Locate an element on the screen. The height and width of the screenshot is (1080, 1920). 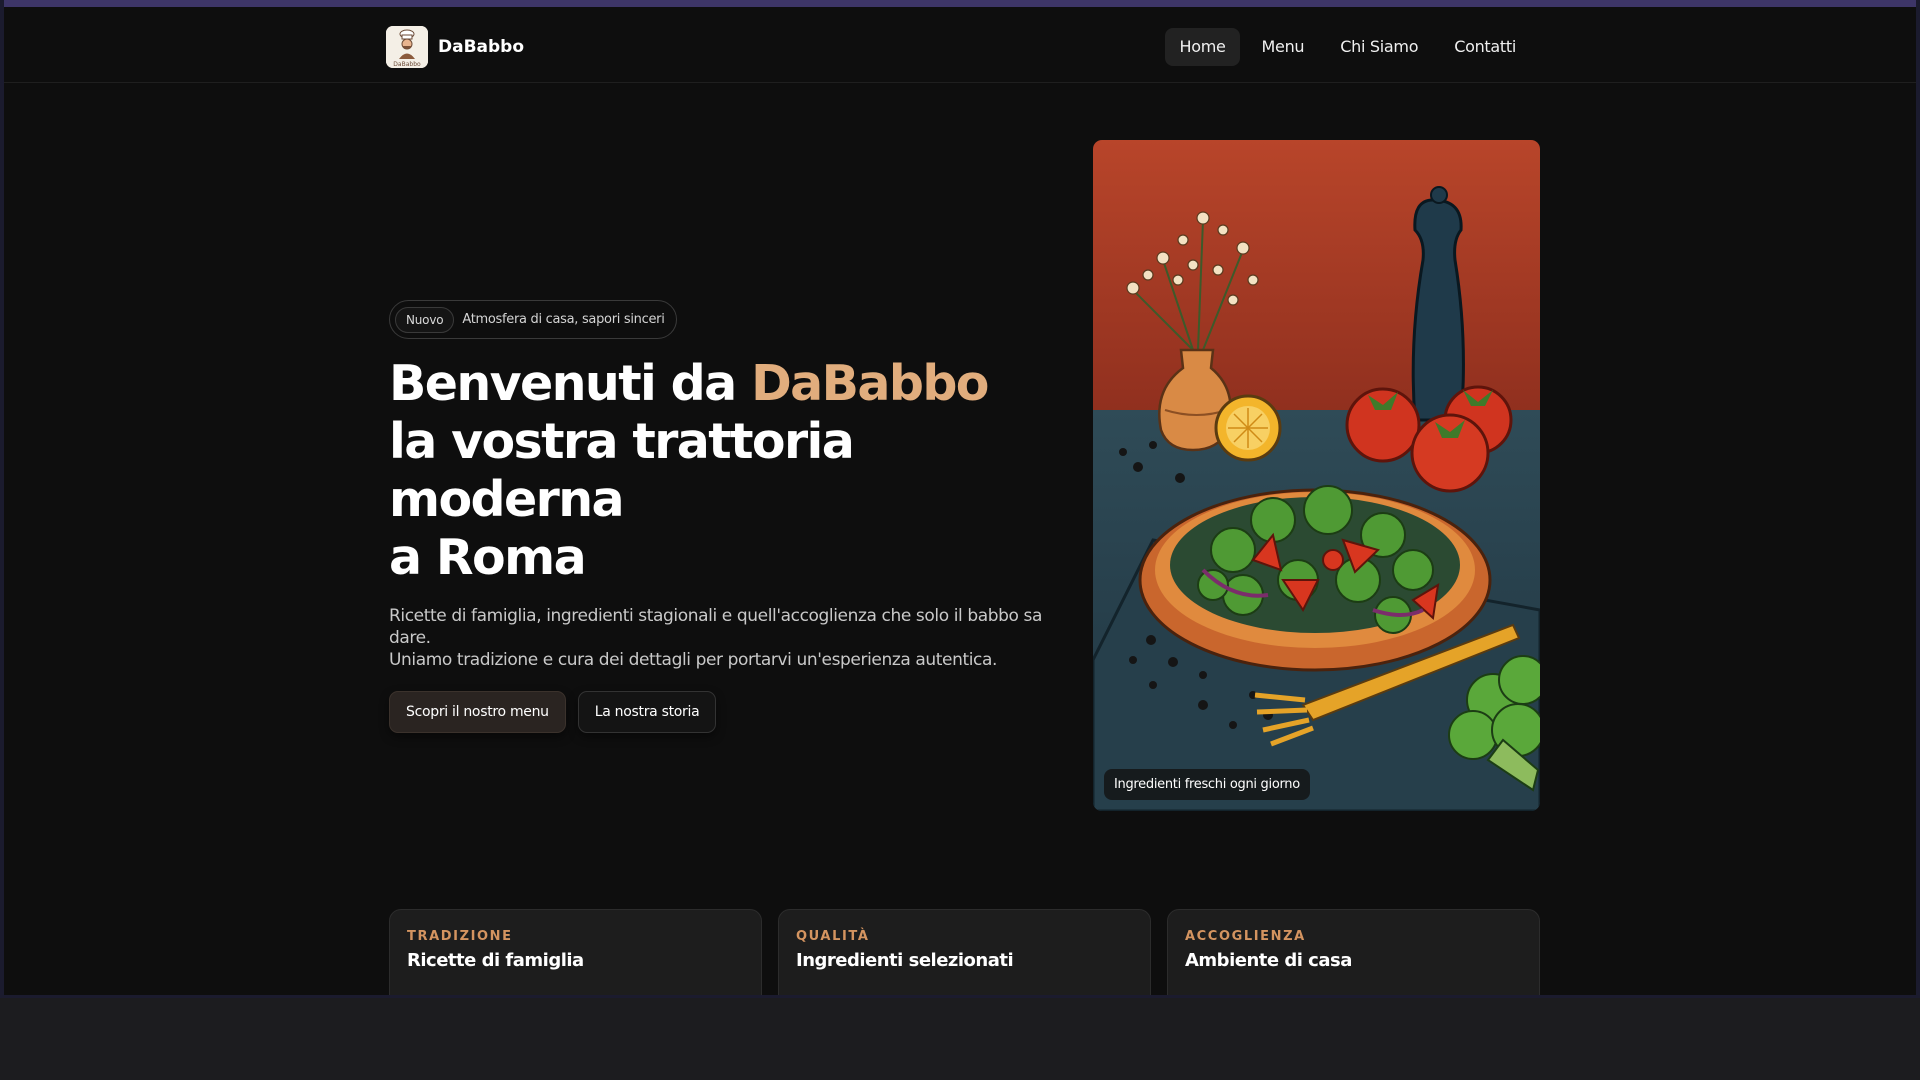
logo-text: DaBabbo is located at coordinates (407, 64).